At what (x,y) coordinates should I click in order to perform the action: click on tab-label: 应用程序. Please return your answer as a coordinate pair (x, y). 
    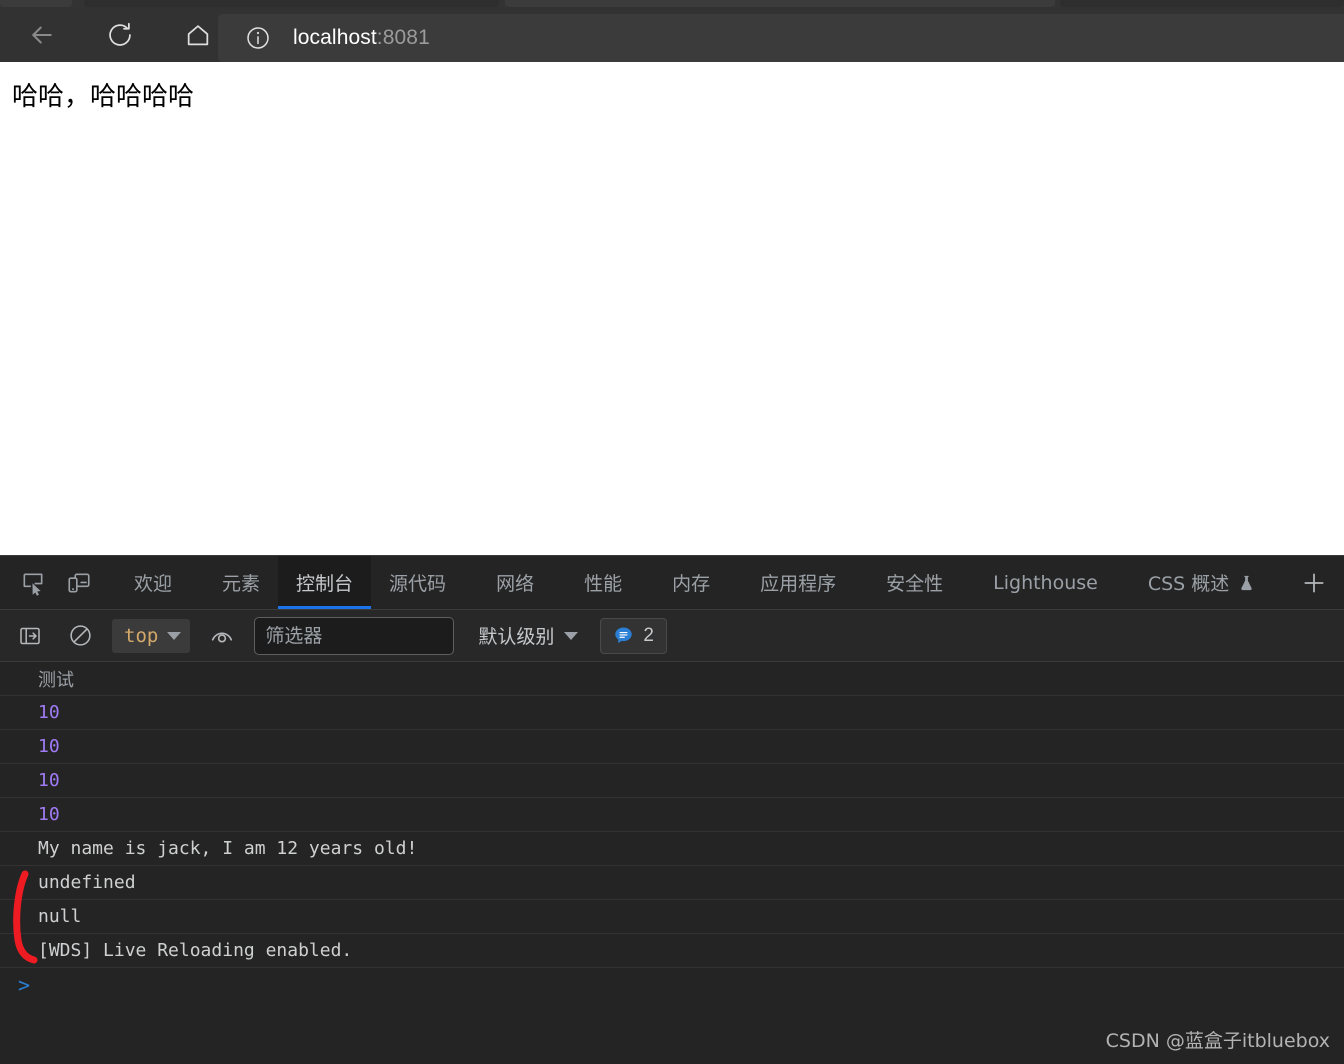
    Looking at the image, I should click on (798, 584).